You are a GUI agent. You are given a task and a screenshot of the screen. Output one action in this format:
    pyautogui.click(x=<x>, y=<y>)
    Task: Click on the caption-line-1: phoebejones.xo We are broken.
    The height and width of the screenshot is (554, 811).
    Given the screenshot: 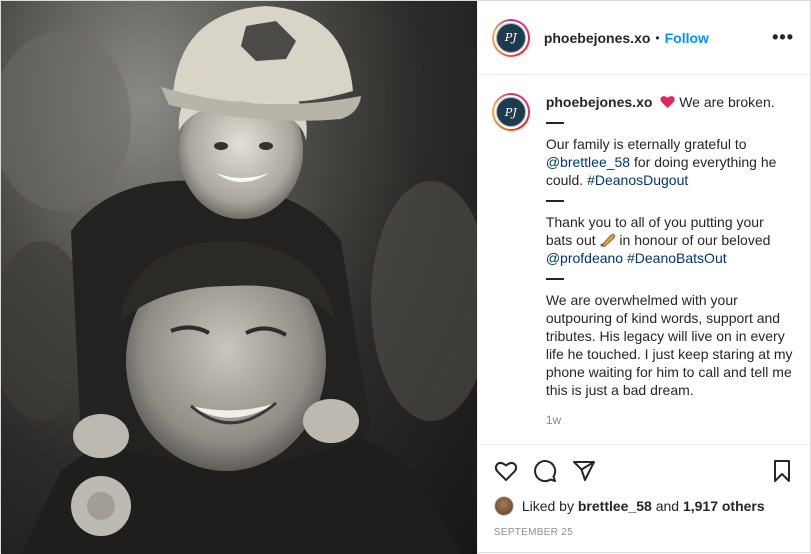 What is the action you would take?
    pyautogui.click(x=670, y=102)
    